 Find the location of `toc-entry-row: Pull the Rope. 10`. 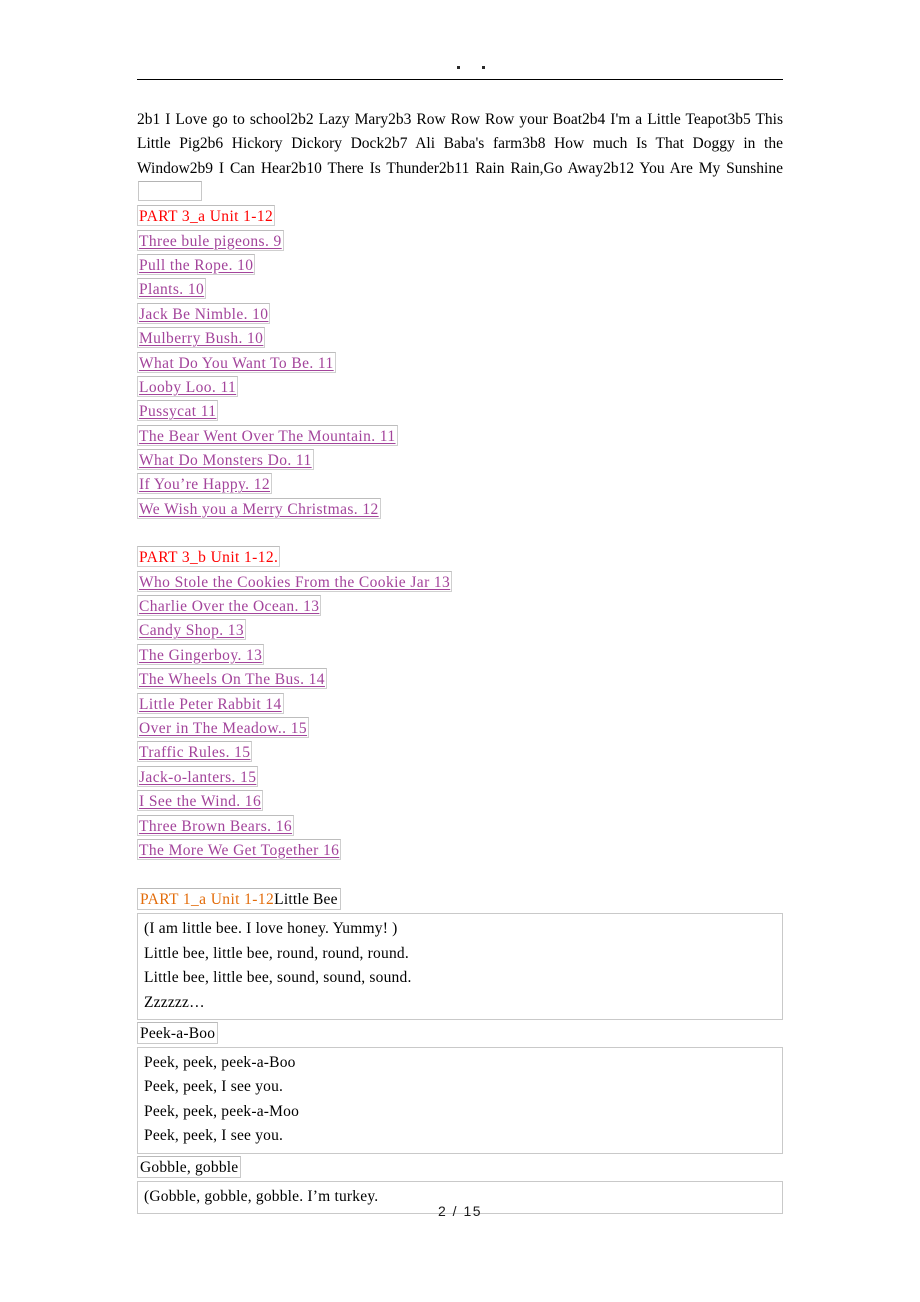

toc-entry-row: Pull the Rope. 10 is located at coordinates (460, 265).